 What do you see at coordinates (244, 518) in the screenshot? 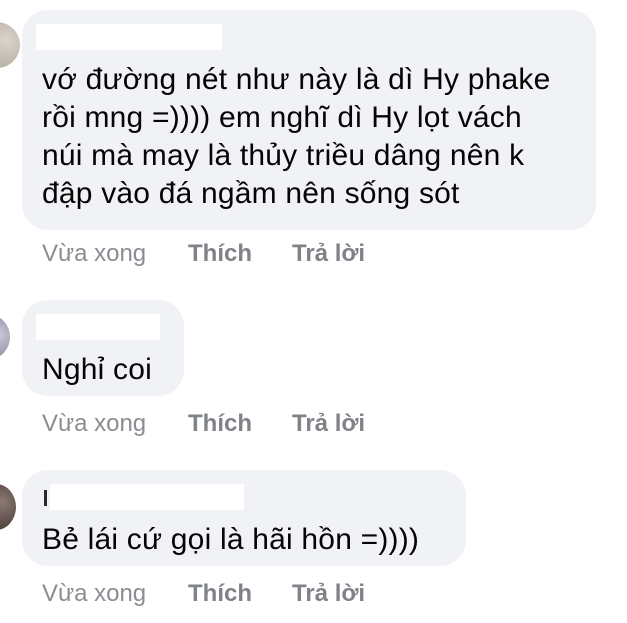
I see `comment-bubble: Bẻ lái cứ gọi là hãi hồn =))))` at bounding box center [244, 518].